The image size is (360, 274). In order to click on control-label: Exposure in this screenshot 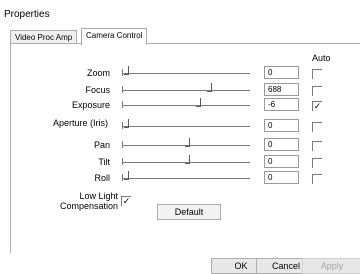, I will do `click(90, 105)`.